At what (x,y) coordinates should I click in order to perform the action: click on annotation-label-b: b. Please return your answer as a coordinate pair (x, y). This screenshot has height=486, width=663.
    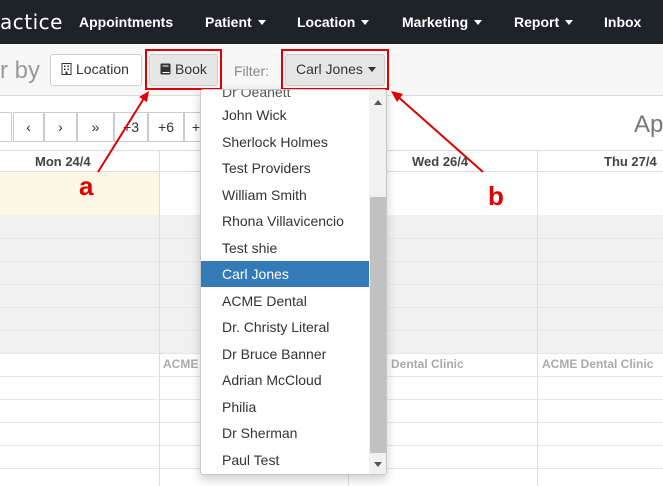
    Looking at the image, I should click on (496, 196).